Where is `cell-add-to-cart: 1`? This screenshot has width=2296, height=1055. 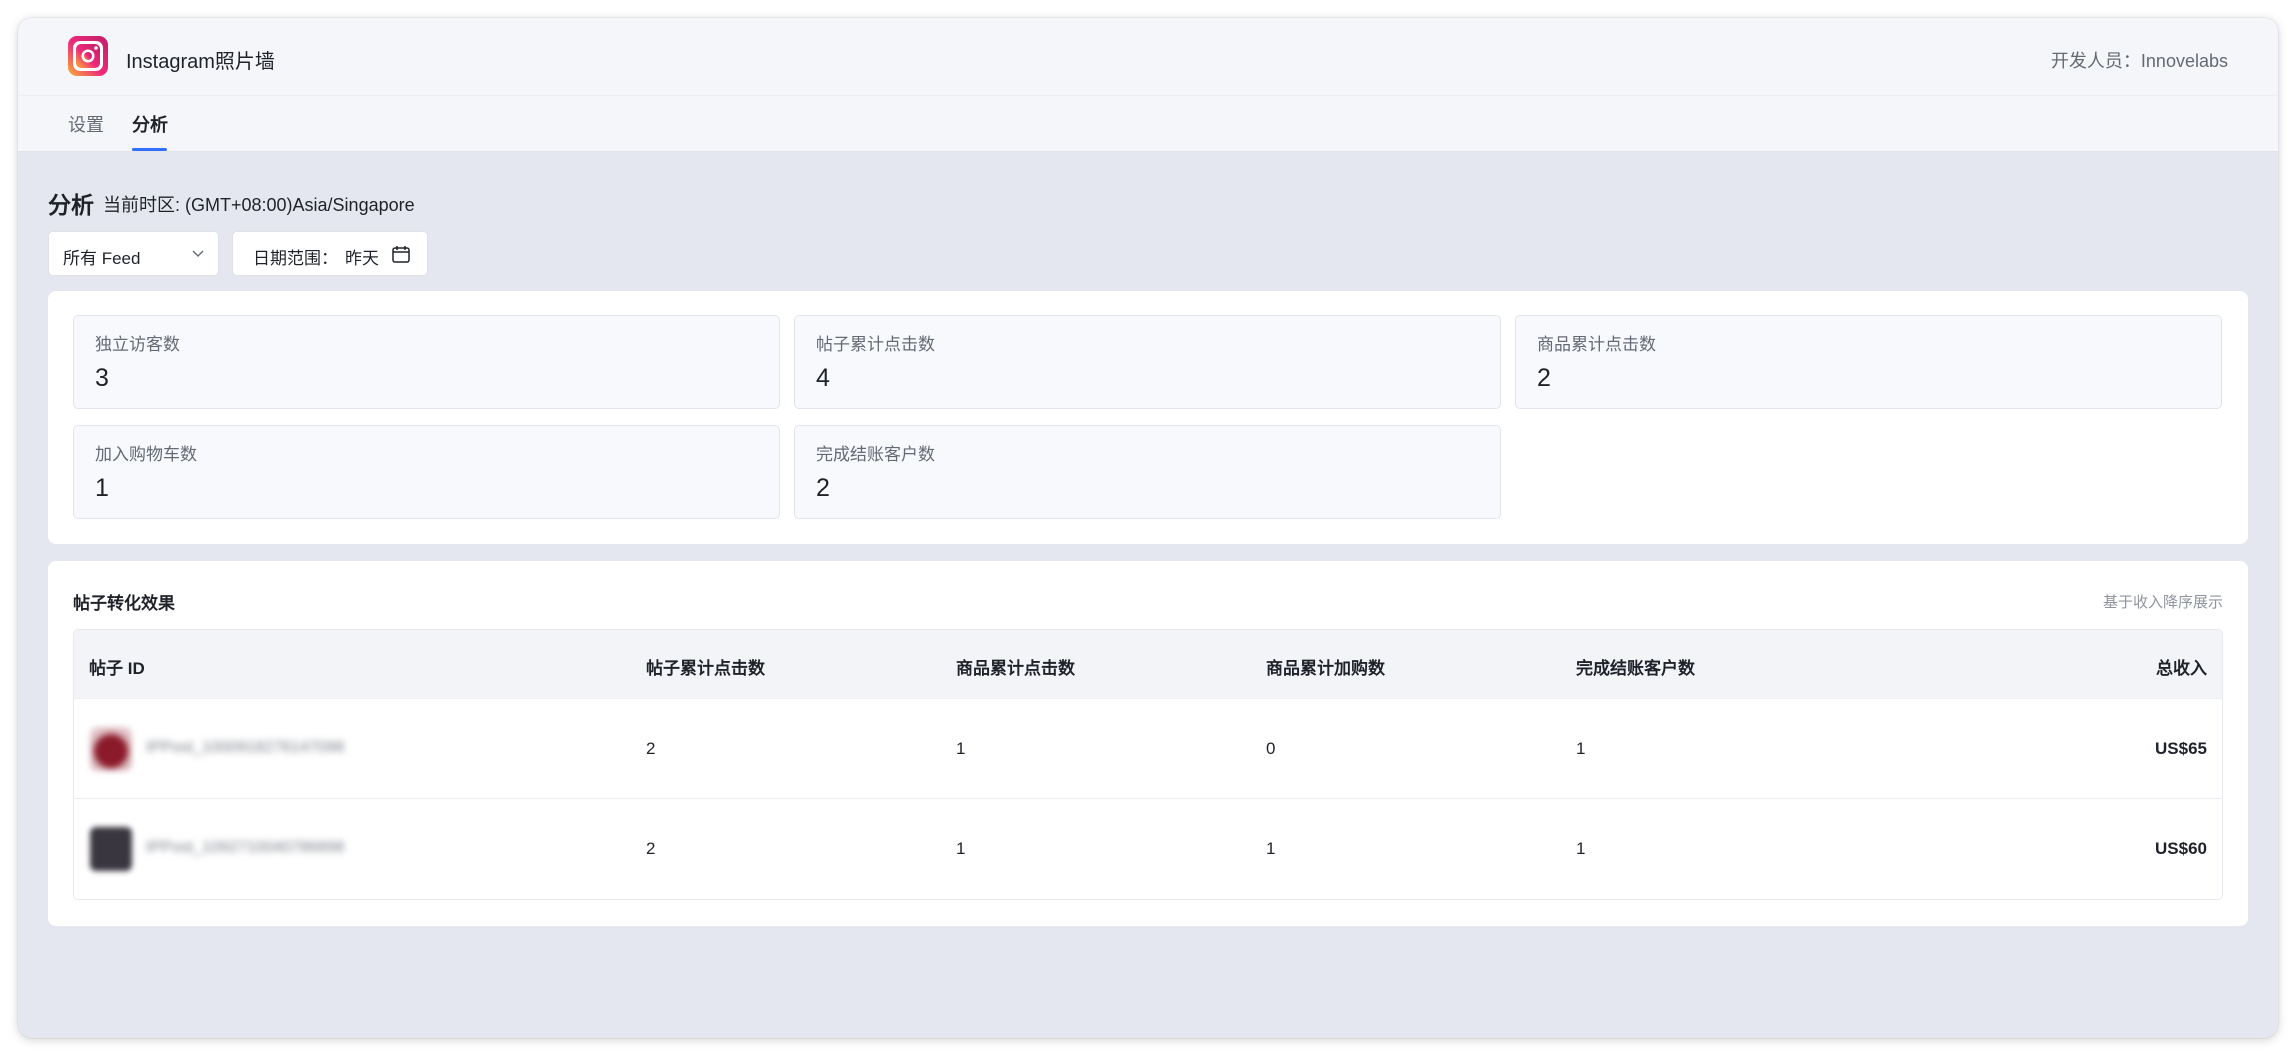
cell-add-to-cart: 1 is located at coordinates (1271, 848).